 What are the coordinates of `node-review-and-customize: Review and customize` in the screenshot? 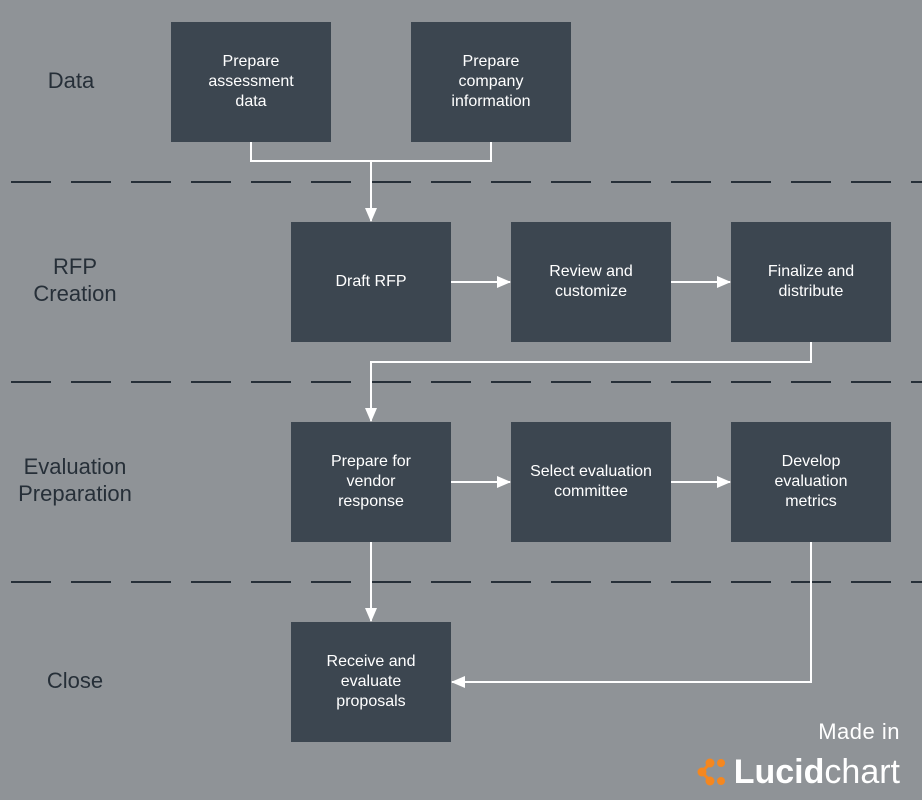 It's located at (591, 282).